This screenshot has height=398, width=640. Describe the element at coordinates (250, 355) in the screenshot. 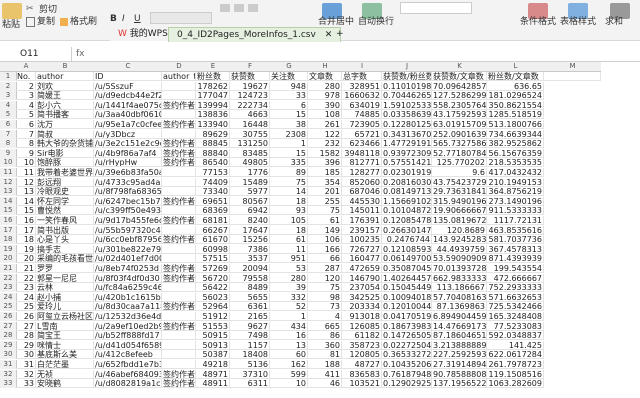

I see `table-cell: 18408` at that location.